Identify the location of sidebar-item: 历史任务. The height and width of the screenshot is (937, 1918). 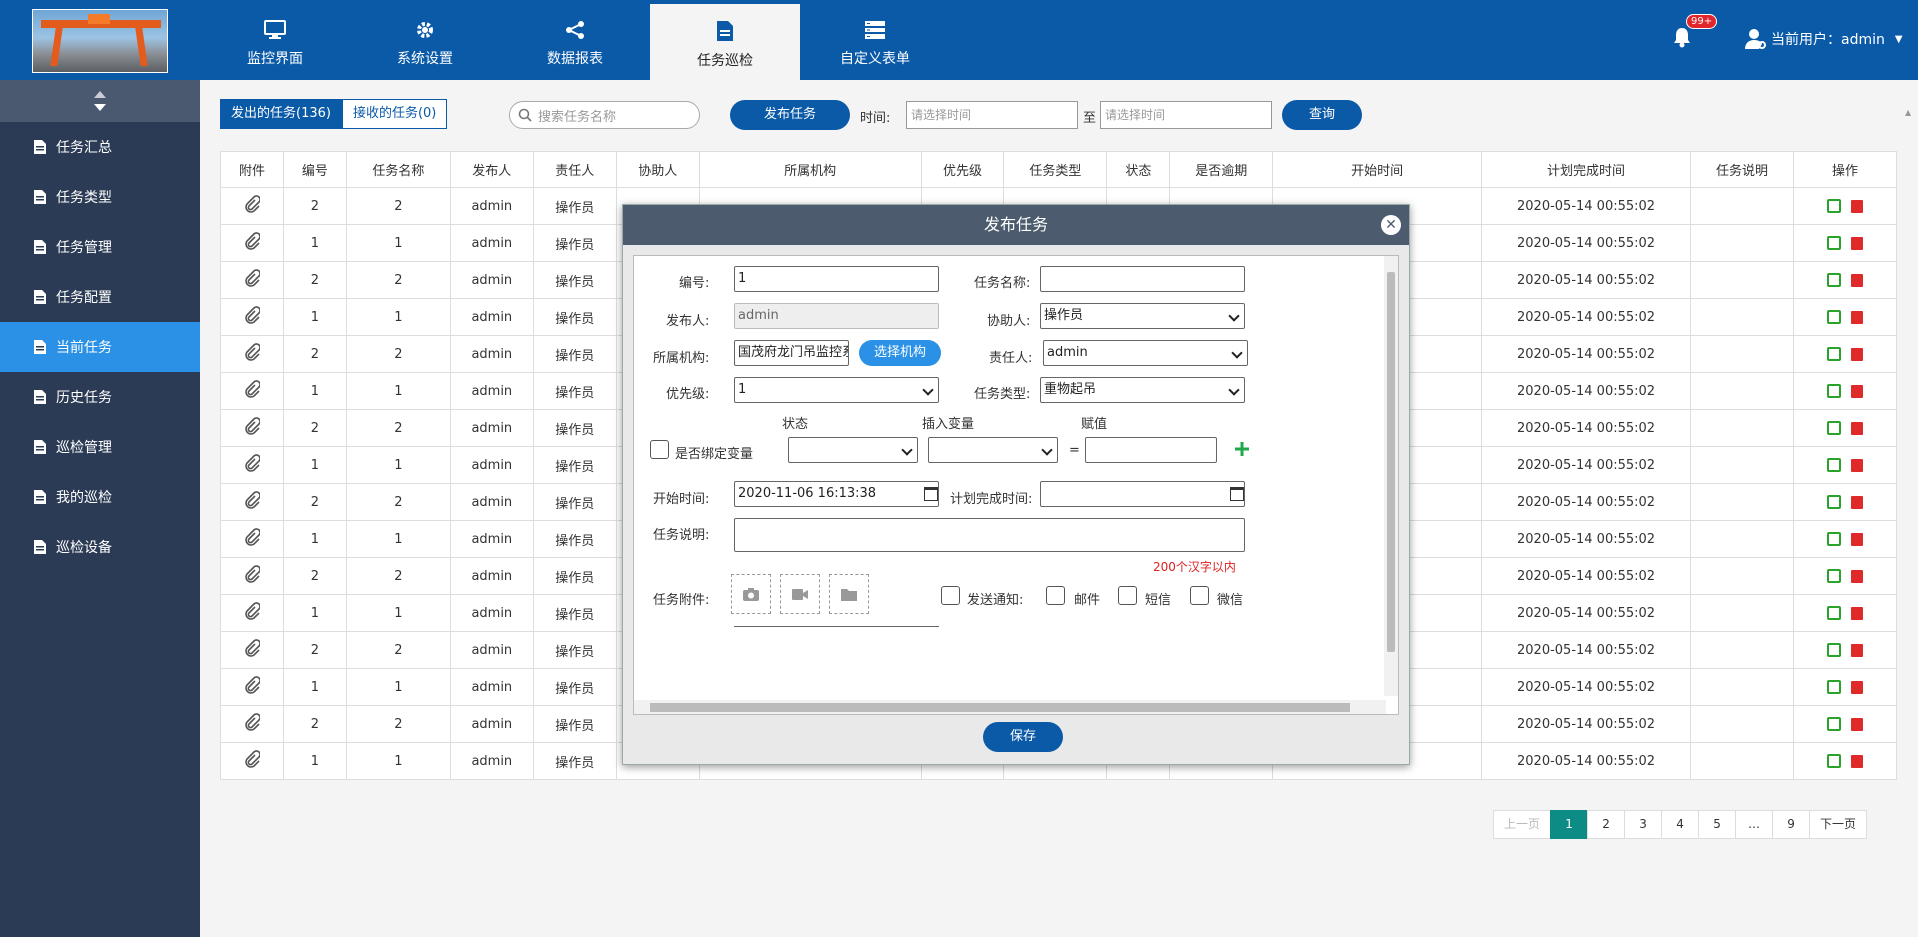
(100, 397).